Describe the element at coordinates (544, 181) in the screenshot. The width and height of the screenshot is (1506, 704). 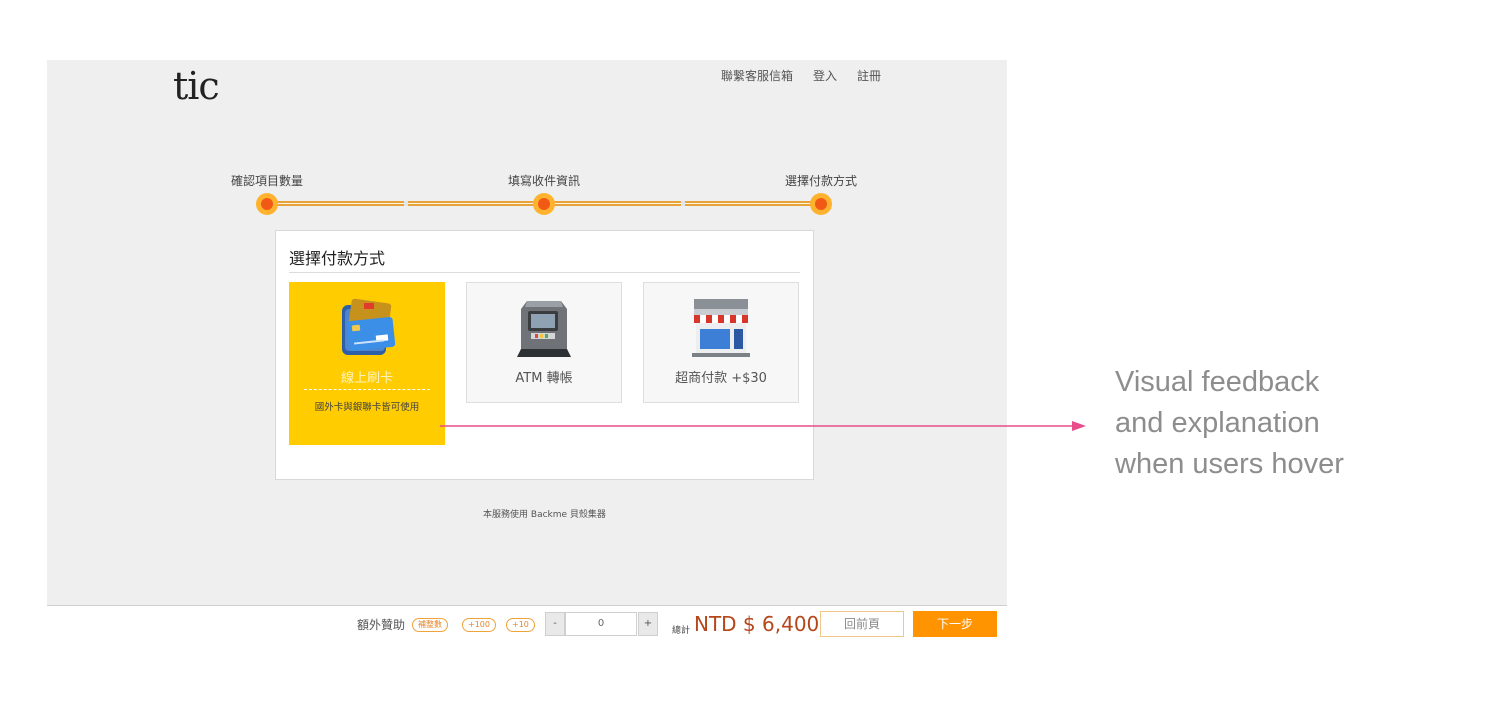
I see `step-label-shipping: 填寫收件資訊` at that location.